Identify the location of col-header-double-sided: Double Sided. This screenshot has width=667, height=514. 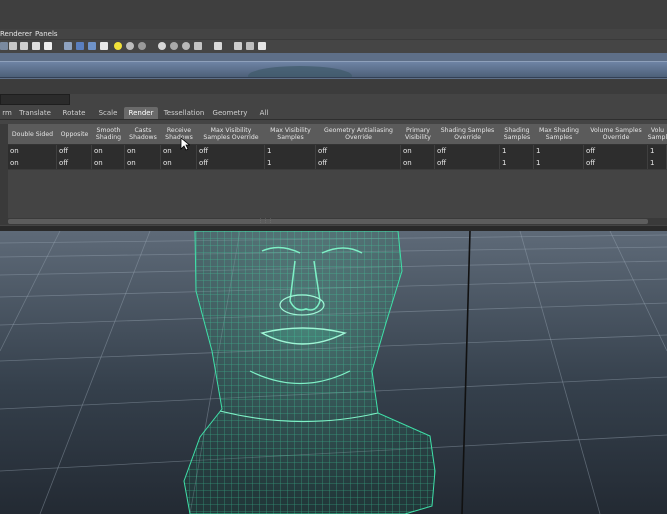
(33, 134).